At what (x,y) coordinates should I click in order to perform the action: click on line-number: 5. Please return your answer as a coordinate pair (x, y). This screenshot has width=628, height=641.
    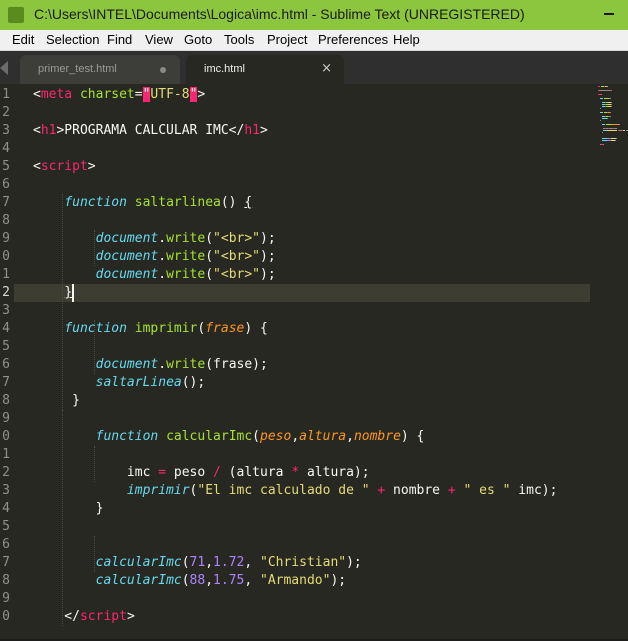
    Looking at the image, I should click on (6, 166).